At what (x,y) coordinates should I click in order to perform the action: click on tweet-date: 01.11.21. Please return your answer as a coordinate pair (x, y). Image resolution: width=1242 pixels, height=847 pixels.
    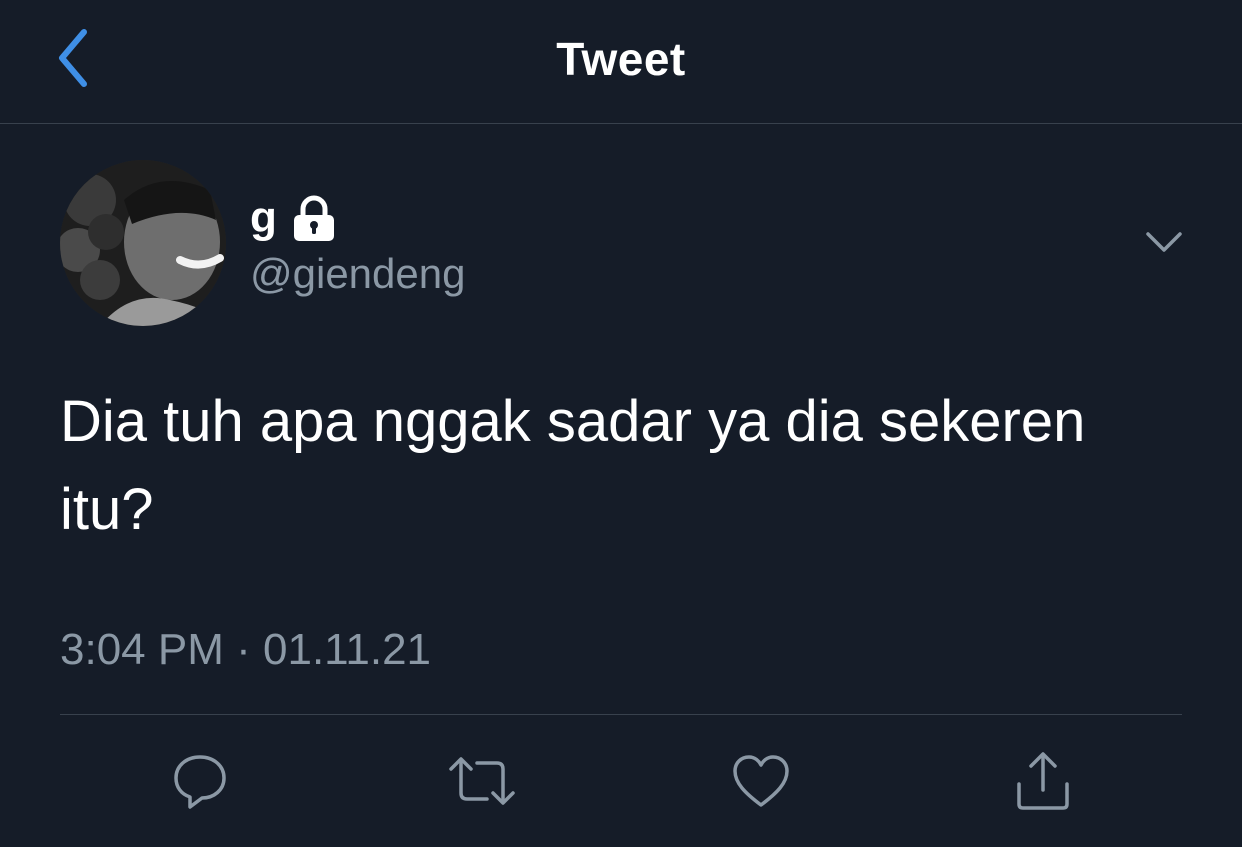
    Looking at the image, I should click on (347, 649).